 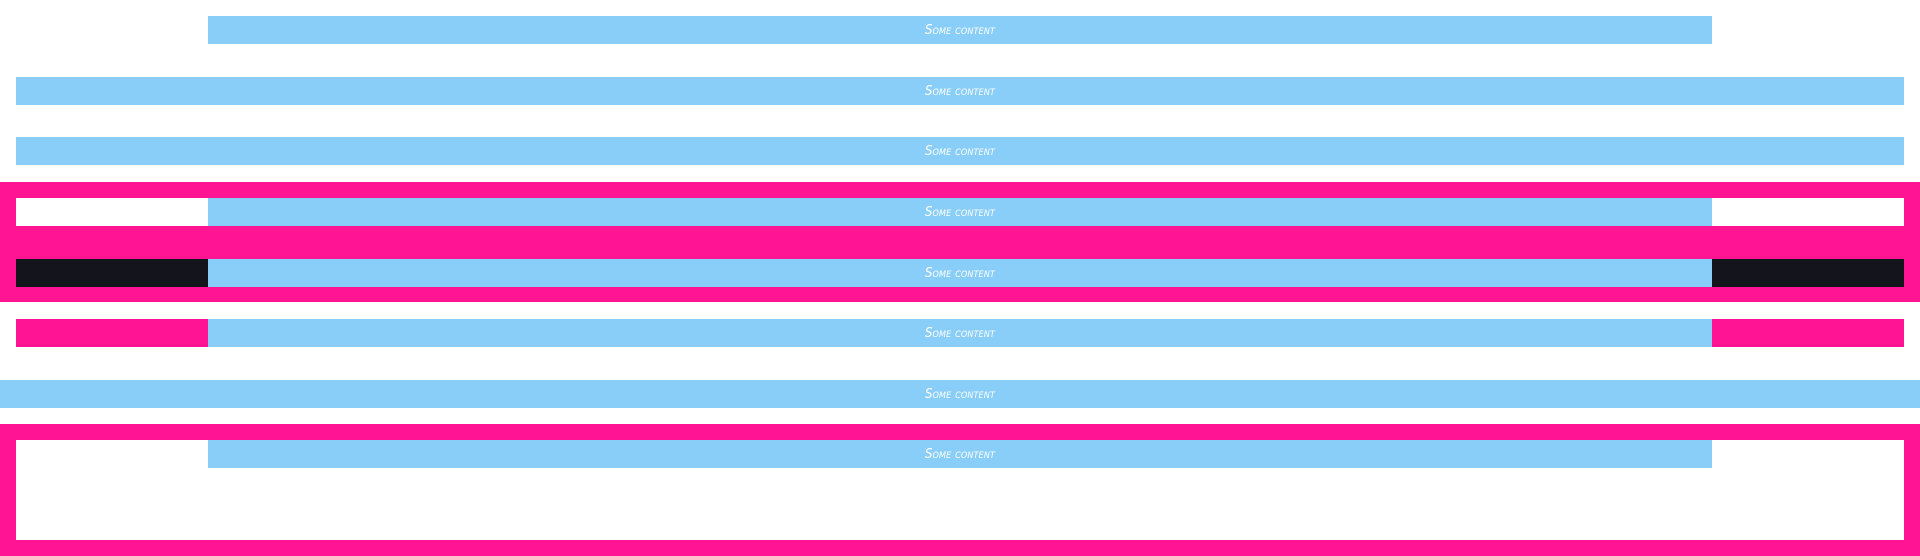 I want to click on content-bar-4: Some content, so click(x=960, y=212).